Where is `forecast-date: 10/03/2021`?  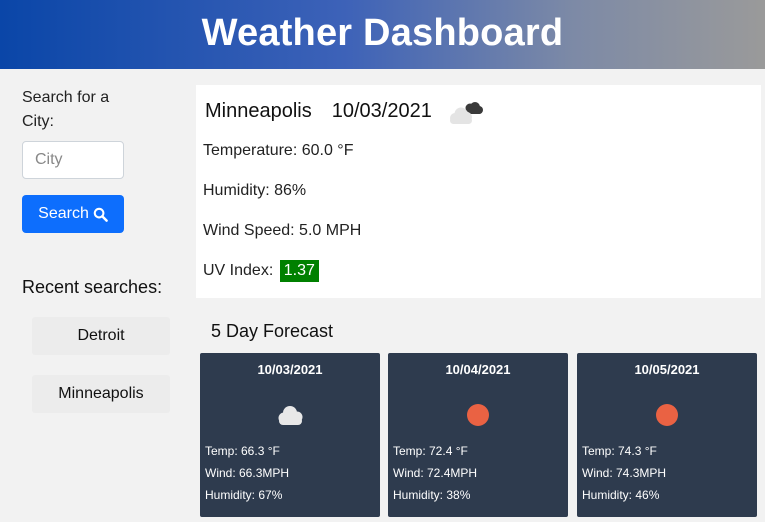
forecast-date: 10/03/2021 is located at coordinates (290, 369).